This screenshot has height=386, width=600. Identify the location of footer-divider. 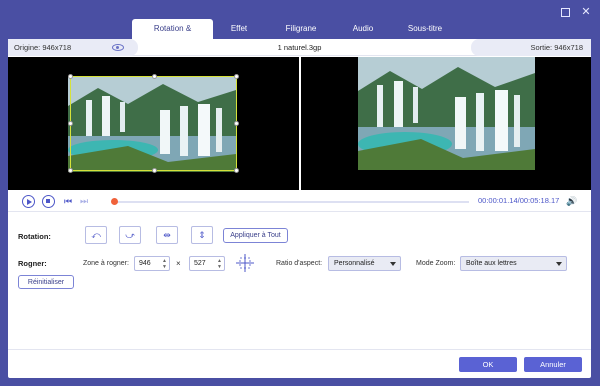
(299, 349).